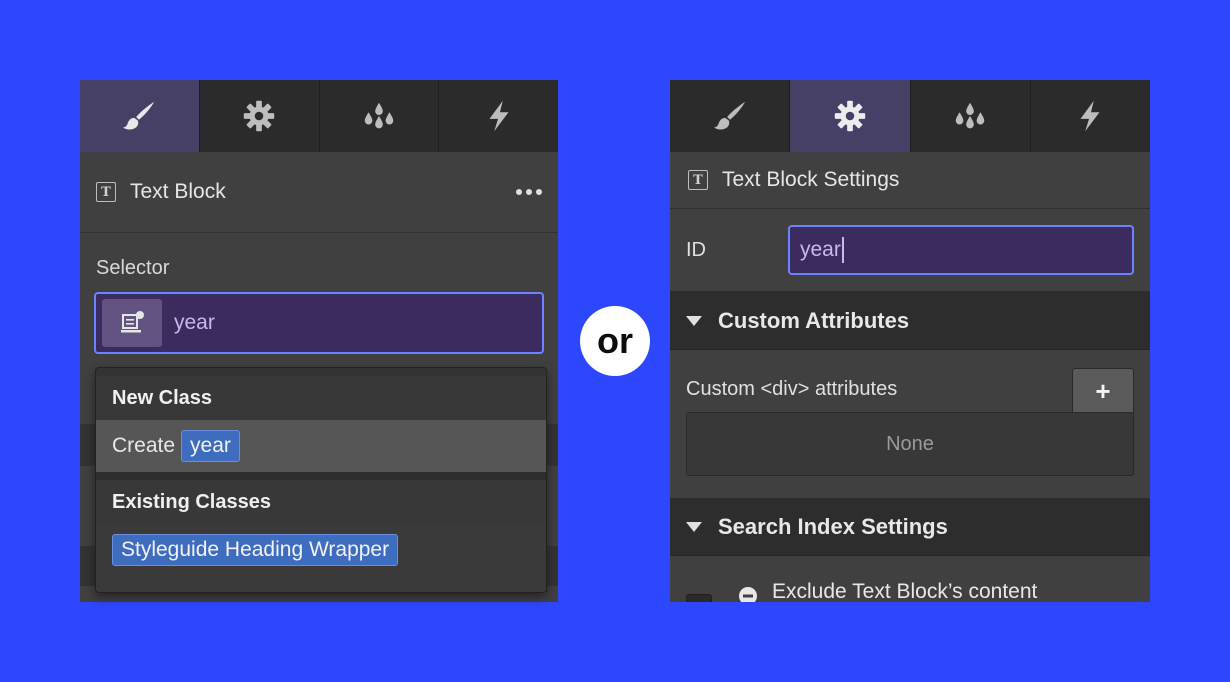 This screenshot has width=1230, height=682. What do you see at coordinates (842, 250) in the screenshot?
I see `text-caret` at bounding box center [842, 250].